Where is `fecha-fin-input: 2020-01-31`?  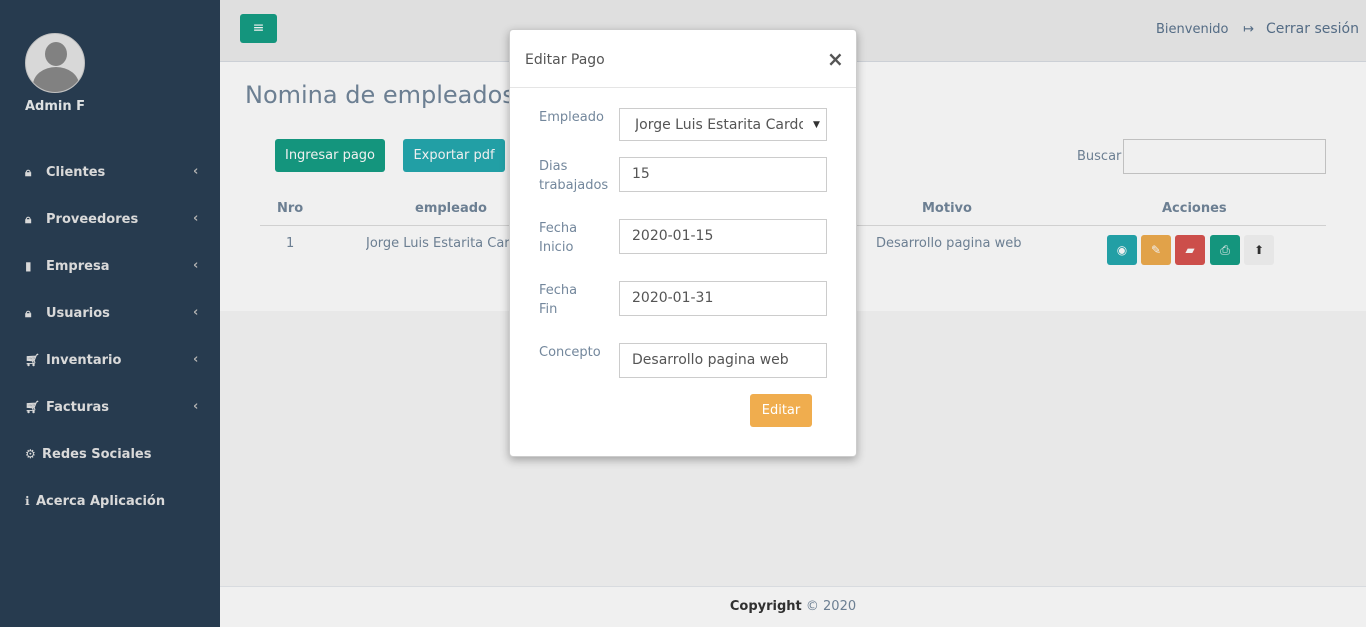
fecha-fin-input: 2020-01-31 is located at coordinates (723, 298).